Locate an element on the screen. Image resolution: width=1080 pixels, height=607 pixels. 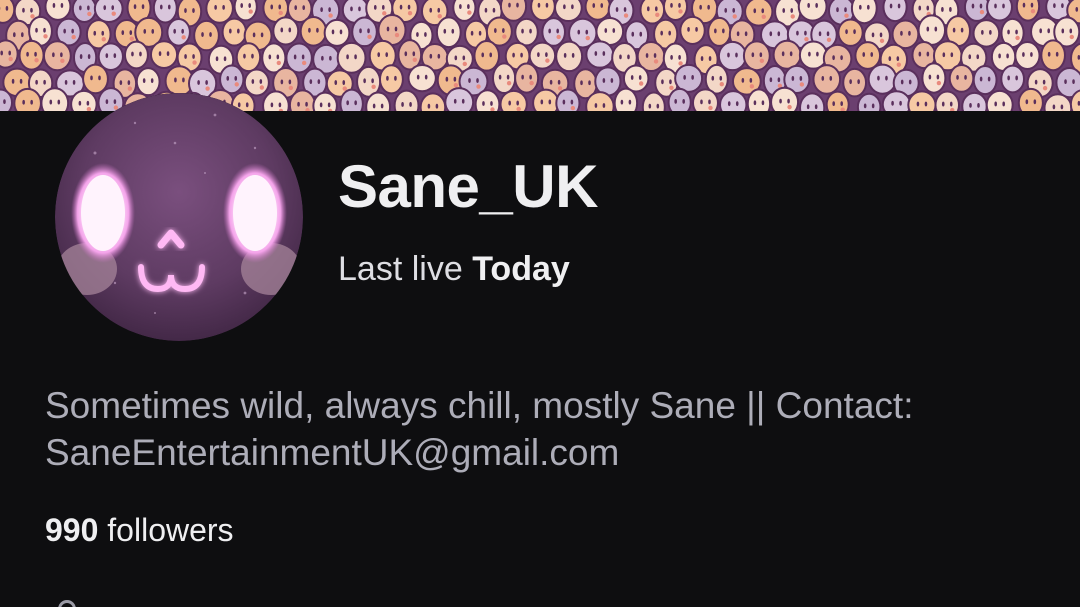
partial-icon is located at coordinates (67, 603).